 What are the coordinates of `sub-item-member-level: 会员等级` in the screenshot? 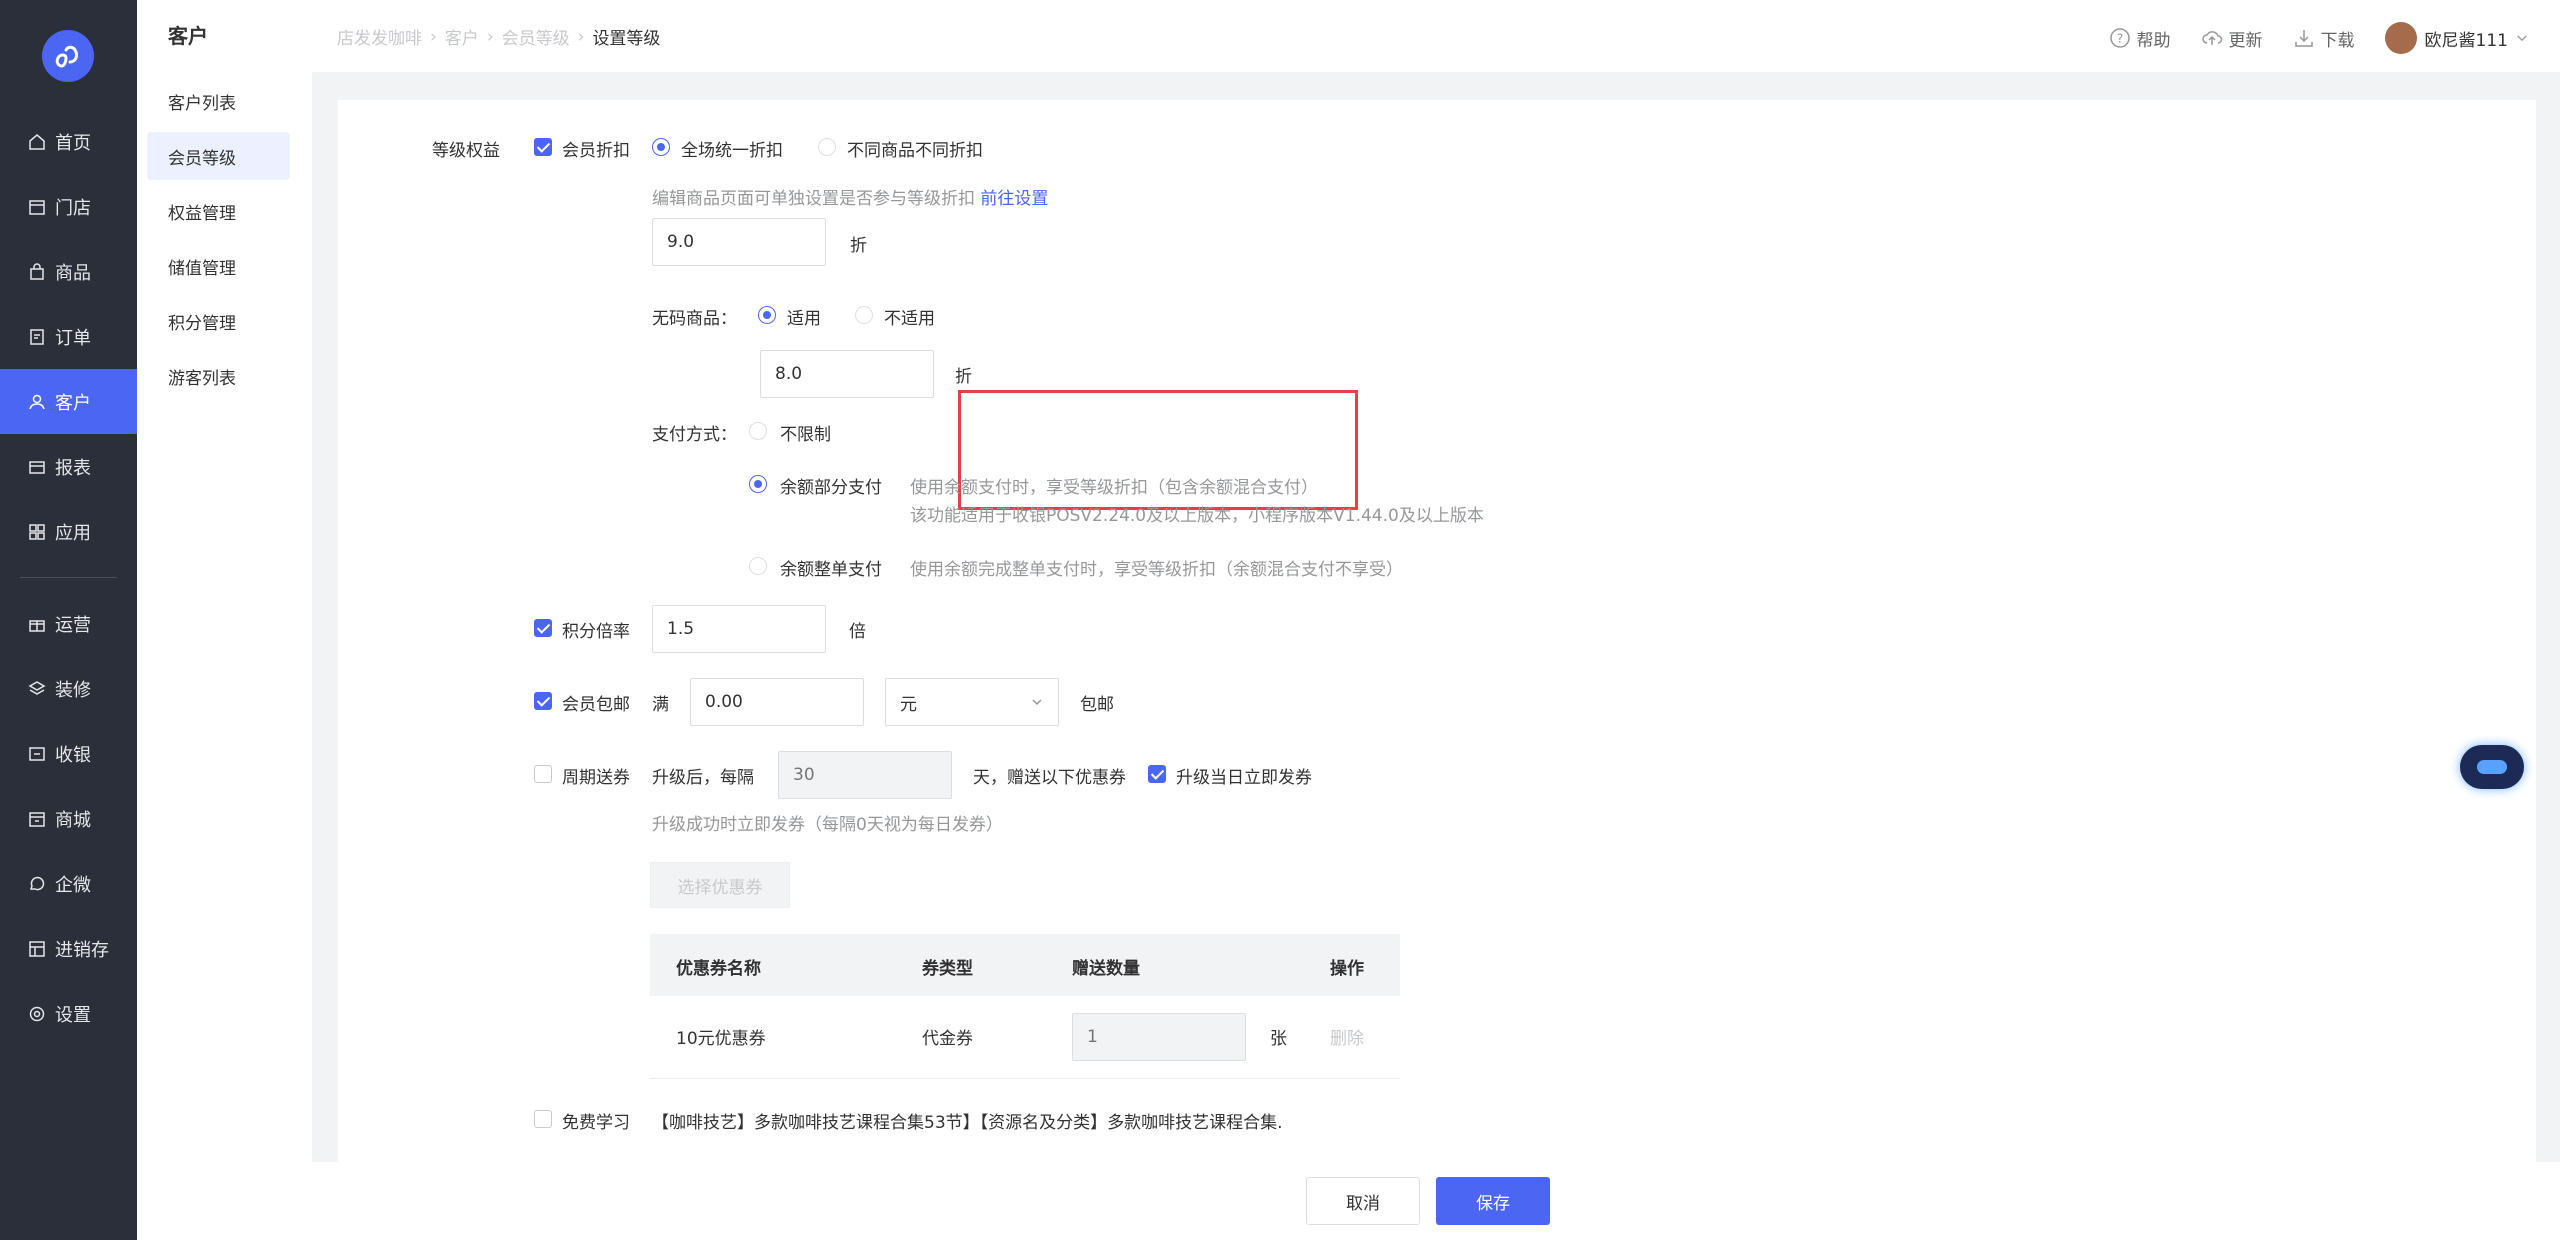 It's located at (218, 156).